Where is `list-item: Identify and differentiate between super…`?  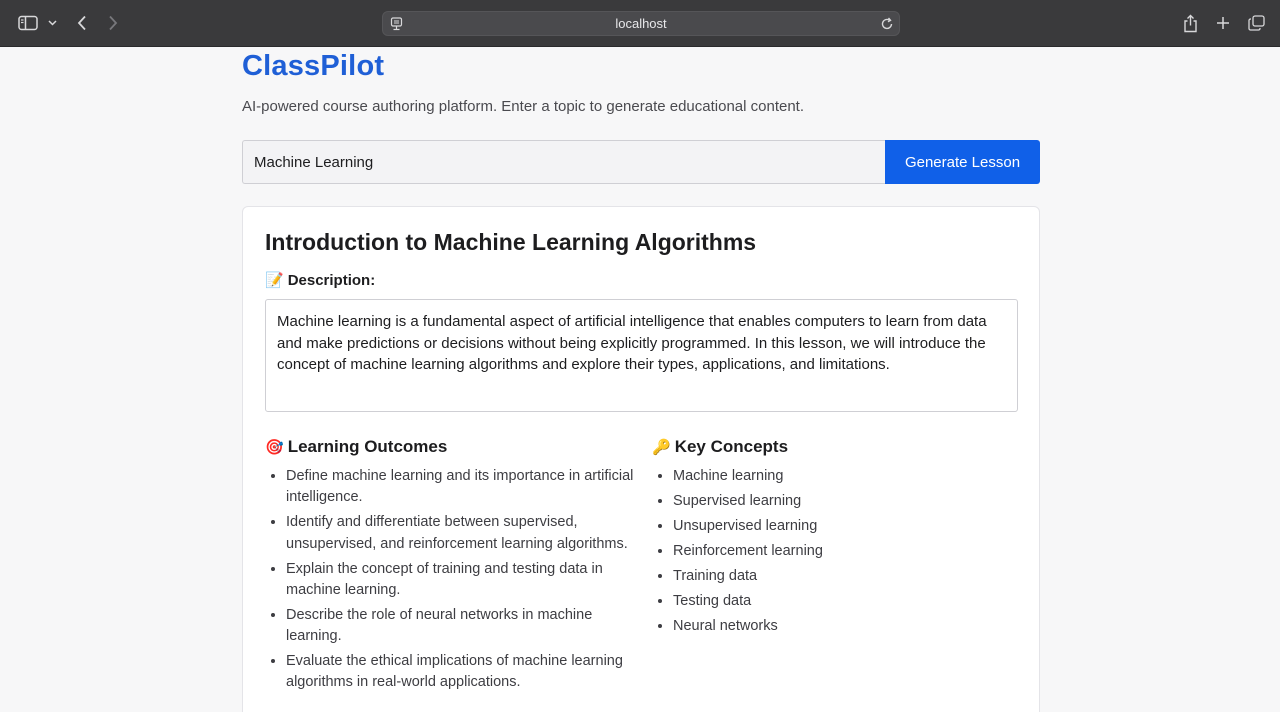
list-item: Identify and differentiate between super… is located at coordinates (463, 533).